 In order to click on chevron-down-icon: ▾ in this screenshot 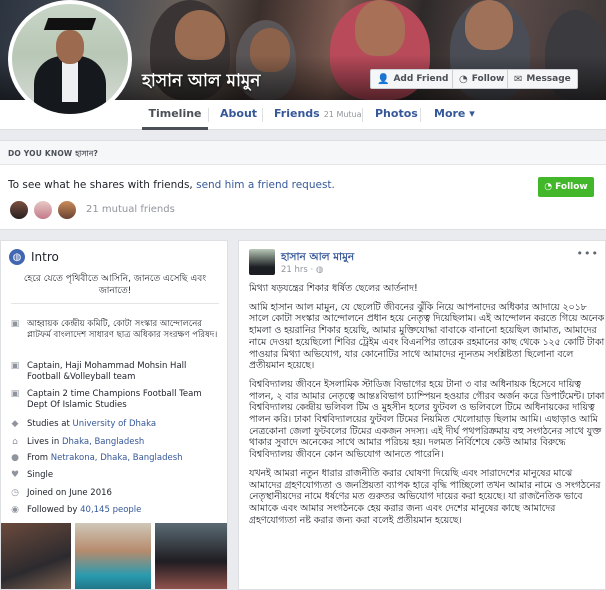, I will do `click(472, 113)`.